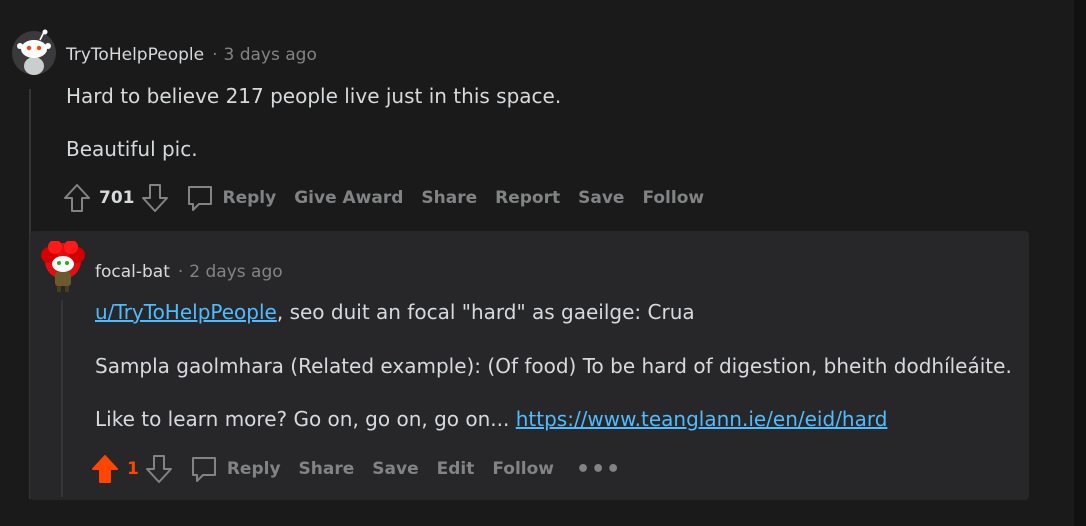 Image resolution: width=1086 pixels, height=526 pixels. Describe the element at coordinates (132, 272) in the screenshot. I see `author-name: focal-bat` at that location.